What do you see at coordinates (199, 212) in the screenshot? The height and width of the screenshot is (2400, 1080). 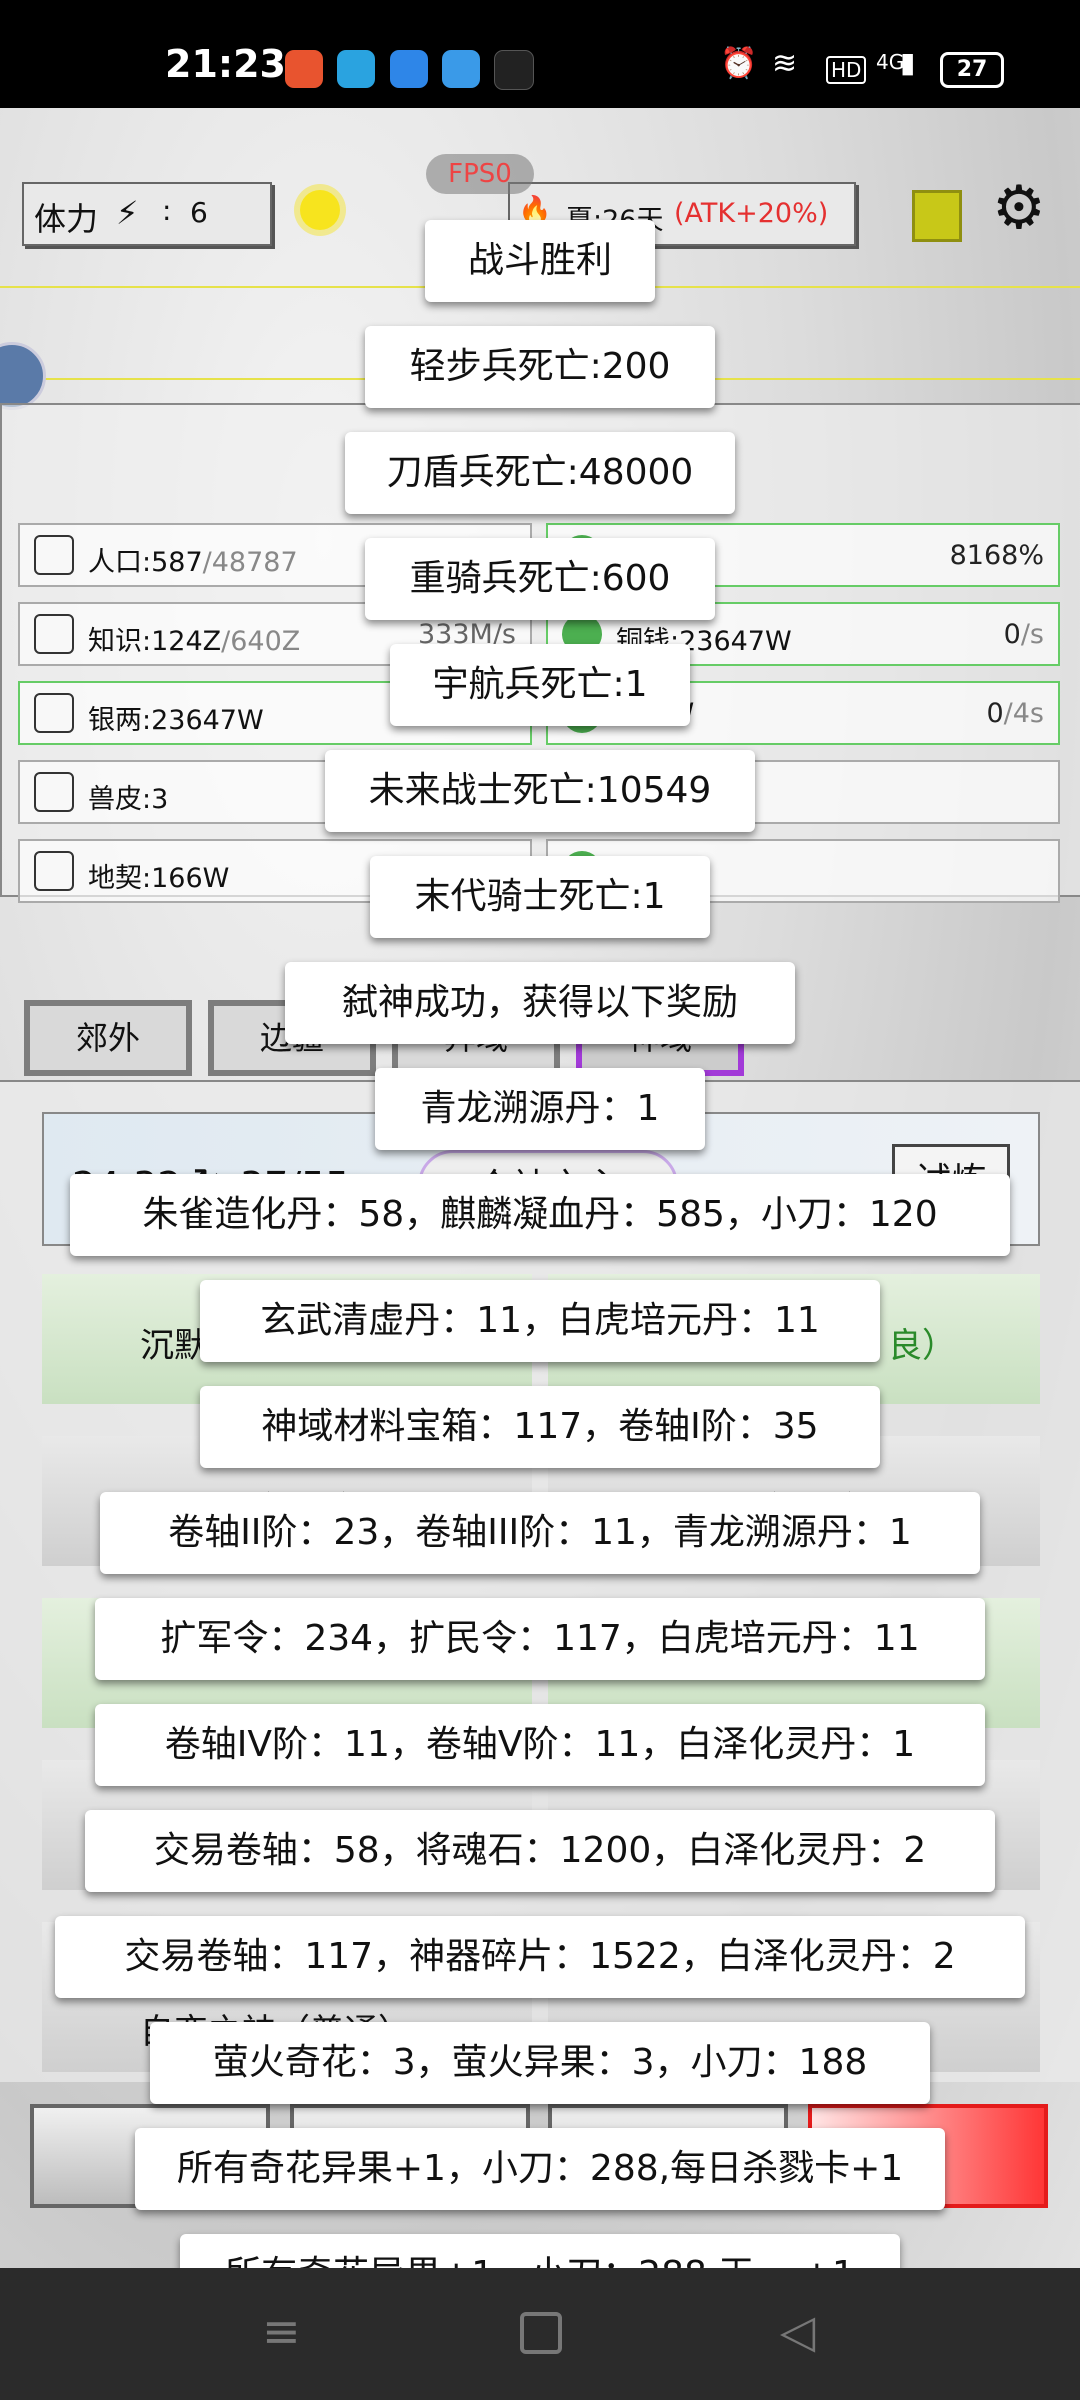 I see `stamina-value: 6` at bounding box center [199, 212].